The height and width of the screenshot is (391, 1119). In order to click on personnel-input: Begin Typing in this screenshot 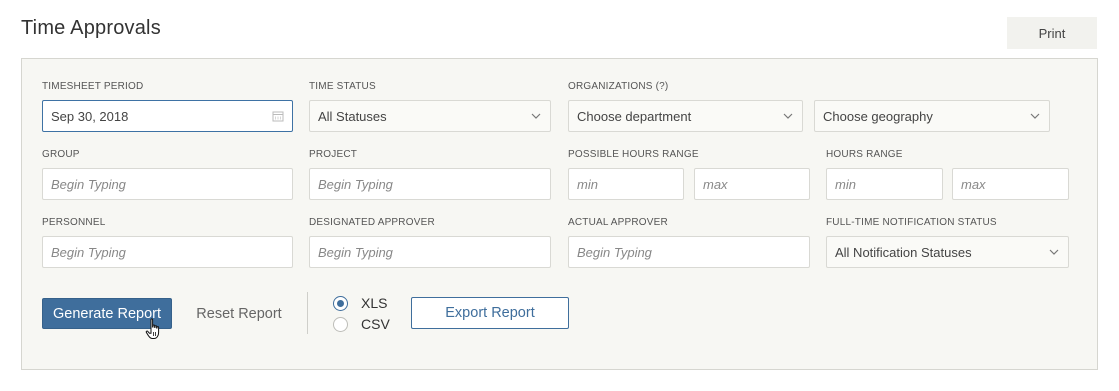, I will do `click(167, 252)`.